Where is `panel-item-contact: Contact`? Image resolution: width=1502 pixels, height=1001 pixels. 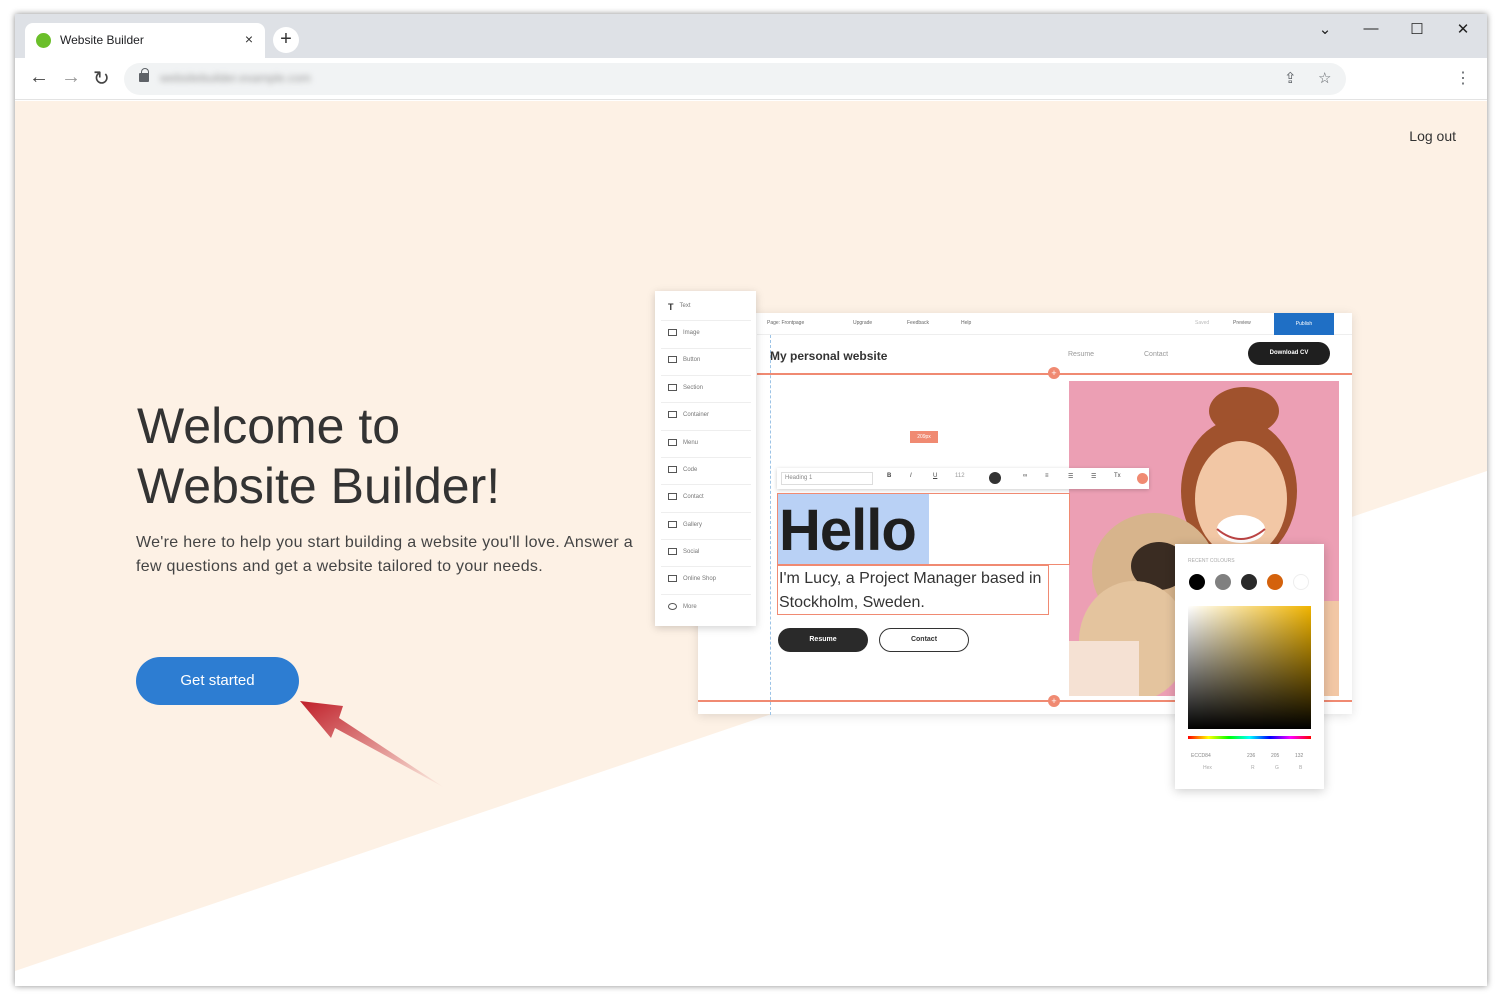
panel-item-contact: Contact is located at coordinates (709, 499).